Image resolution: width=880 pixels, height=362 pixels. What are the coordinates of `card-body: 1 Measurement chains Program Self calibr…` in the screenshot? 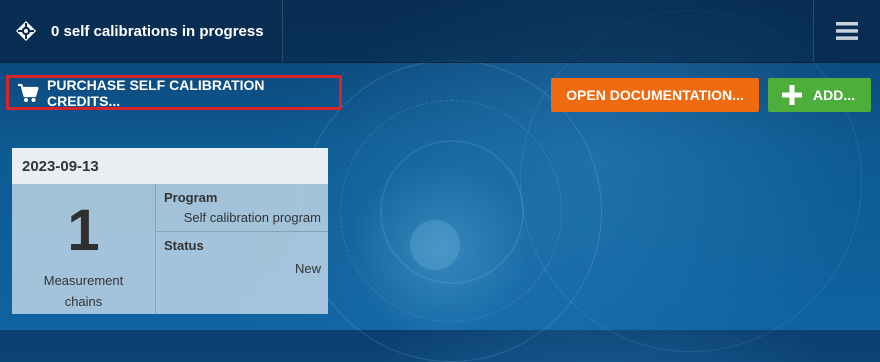 It's located at (170, 249).